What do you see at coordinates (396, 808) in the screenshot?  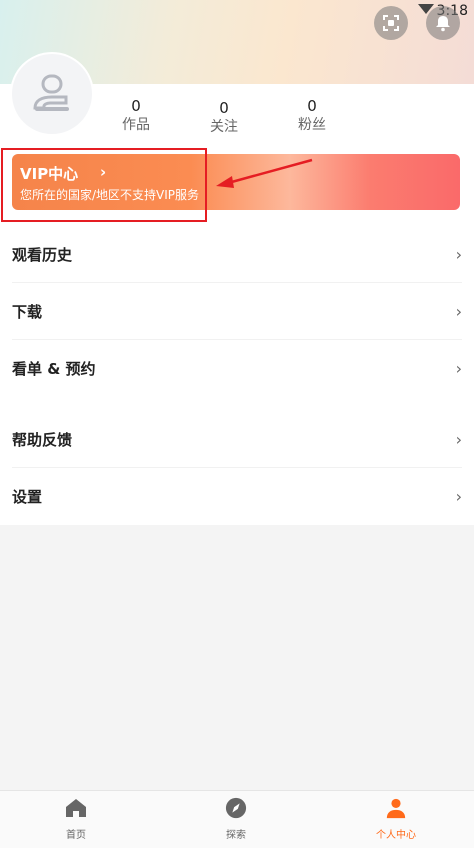 I see `person-icon` at bounding box center [396, 808].